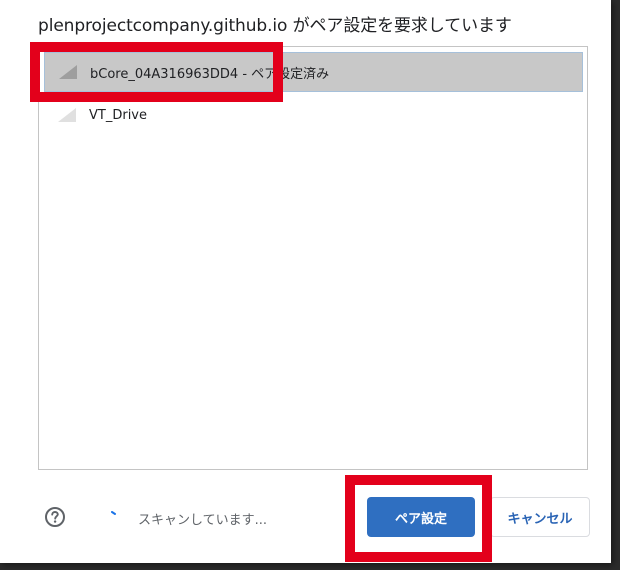  I want to click on device-list-item-vt-drive: VT_Drive, so click(313, 115).